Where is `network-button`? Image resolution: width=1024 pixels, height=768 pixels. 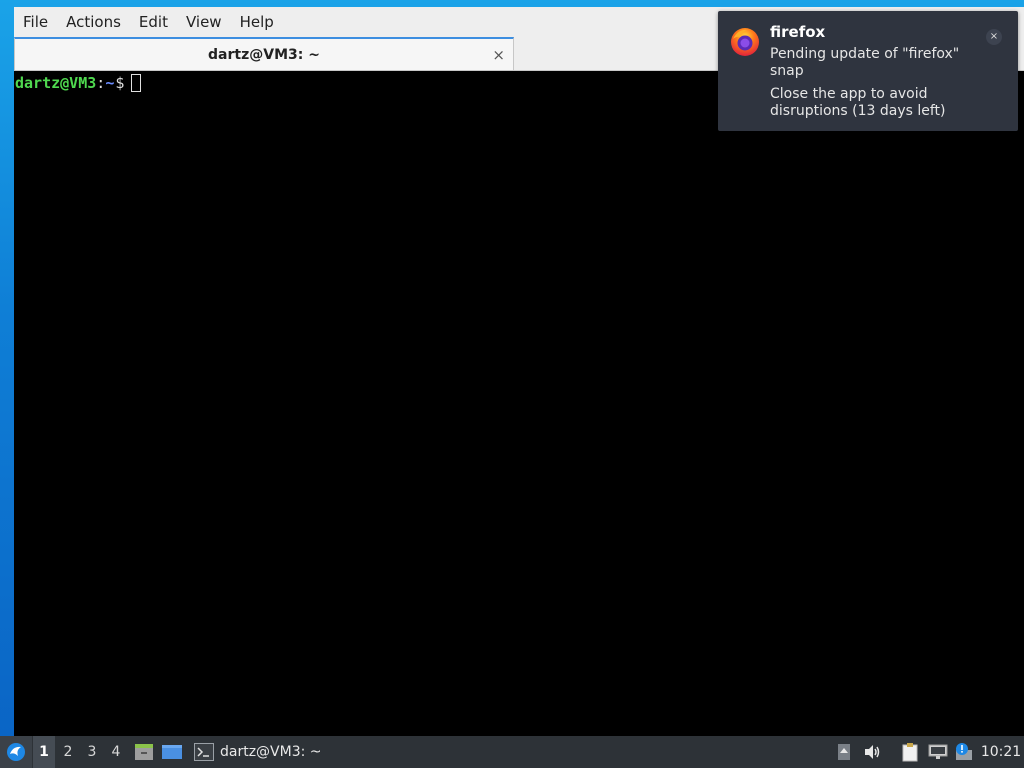
network-button is located at coordinates (938, 752).